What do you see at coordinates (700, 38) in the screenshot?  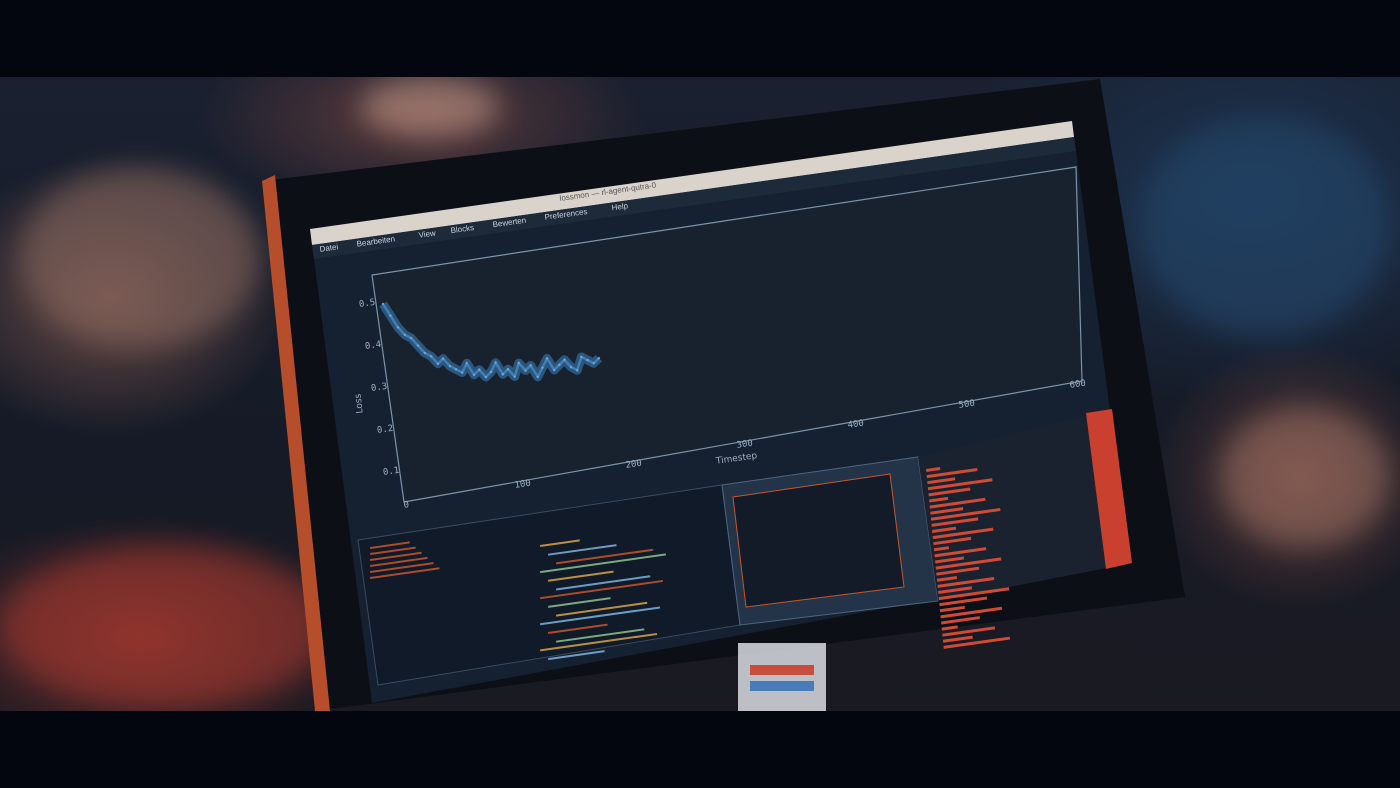 I see `letterbox-top` at bounding box center [700, 38].